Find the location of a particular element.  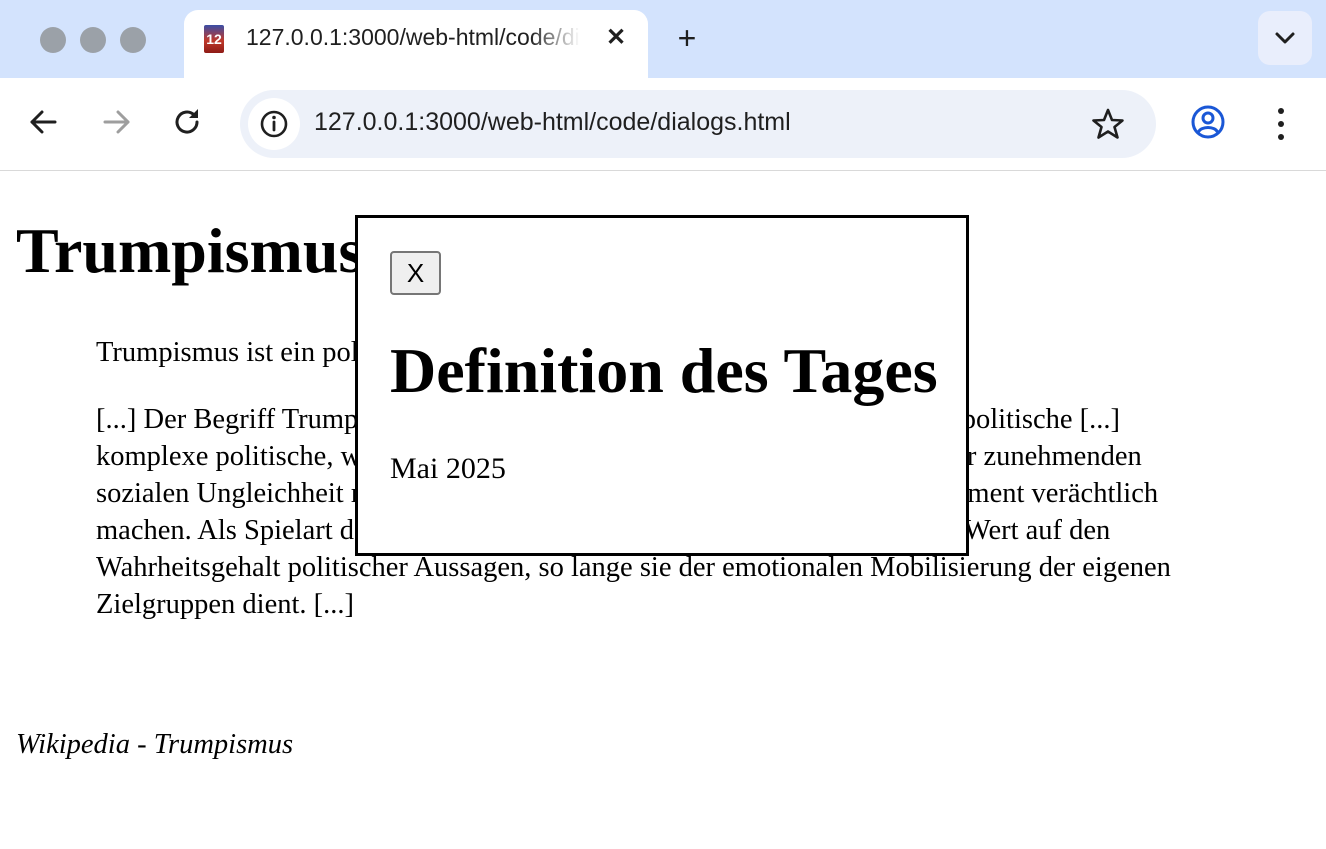

profile-button is located at coordinates (1208, 122).